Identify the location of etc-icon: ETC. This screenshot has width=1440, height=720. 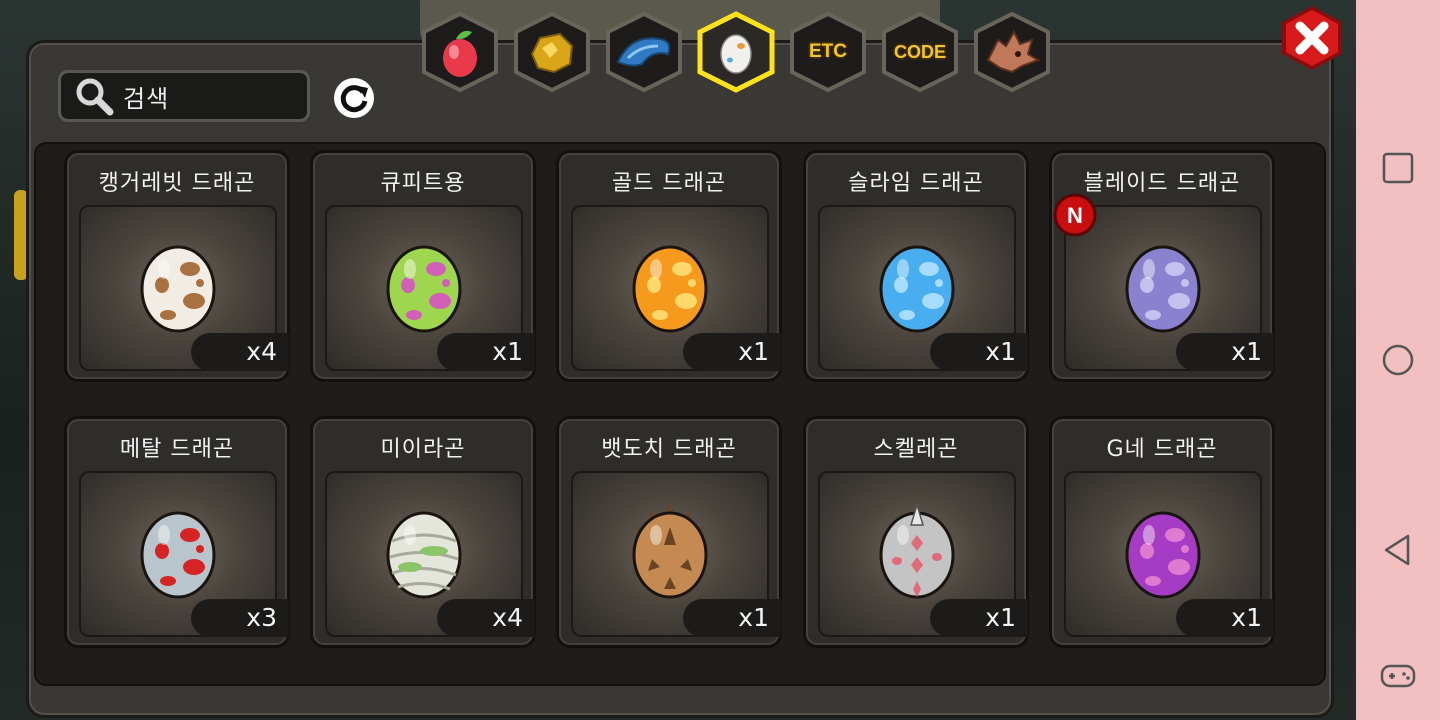
(828, 51).